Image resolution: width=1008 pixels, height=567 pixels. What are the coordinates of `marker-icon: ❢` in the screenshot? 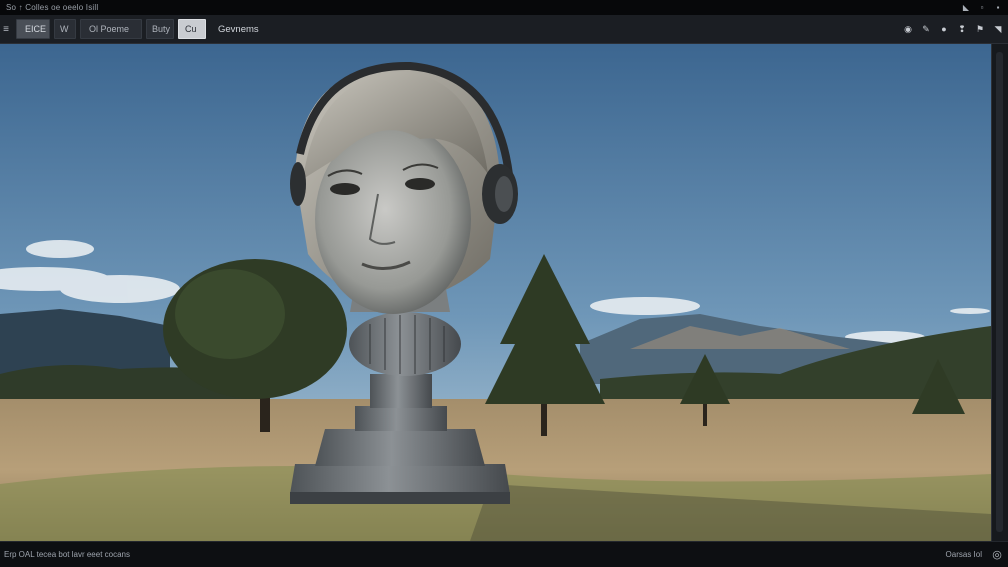 It's located at (962, 29).